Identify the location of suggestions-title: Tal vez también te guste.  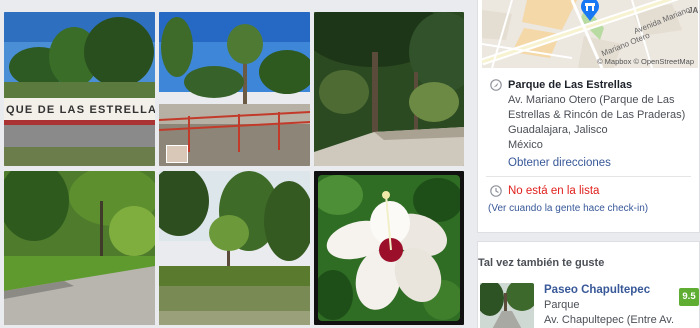
(541, 263).